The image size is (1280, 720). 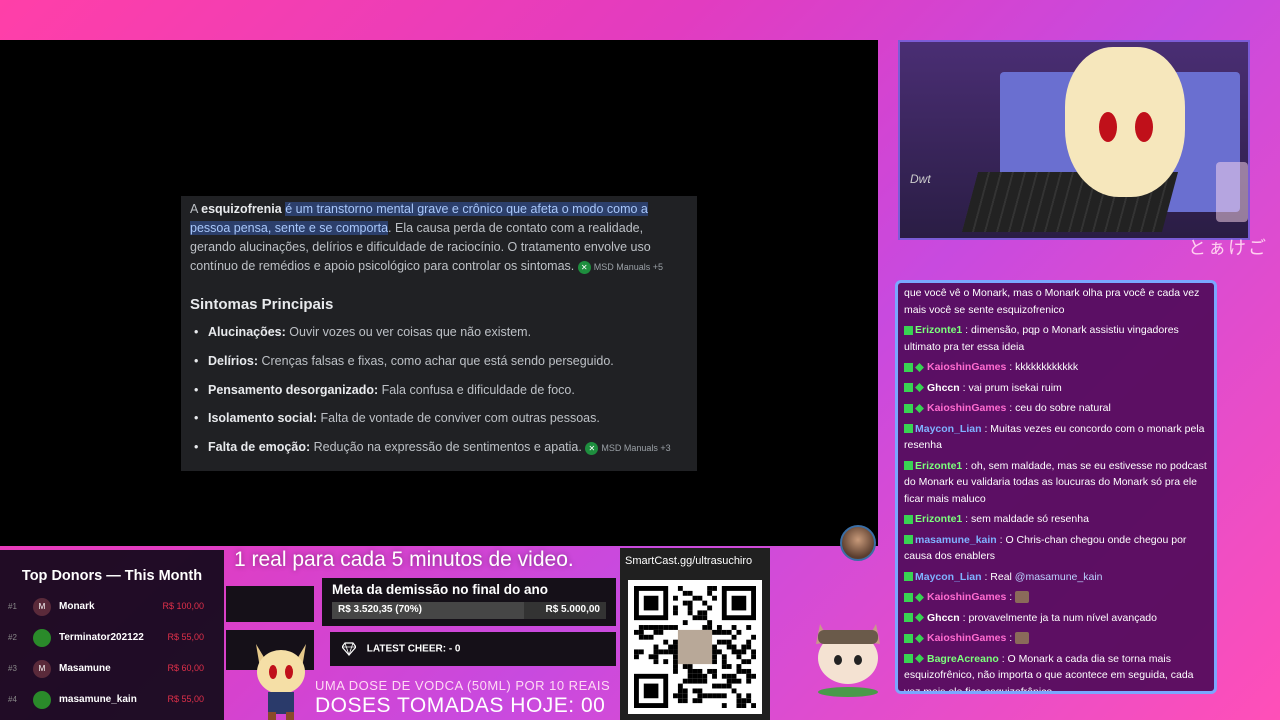 I want to click on panel-block, so click(x=270, y=604).